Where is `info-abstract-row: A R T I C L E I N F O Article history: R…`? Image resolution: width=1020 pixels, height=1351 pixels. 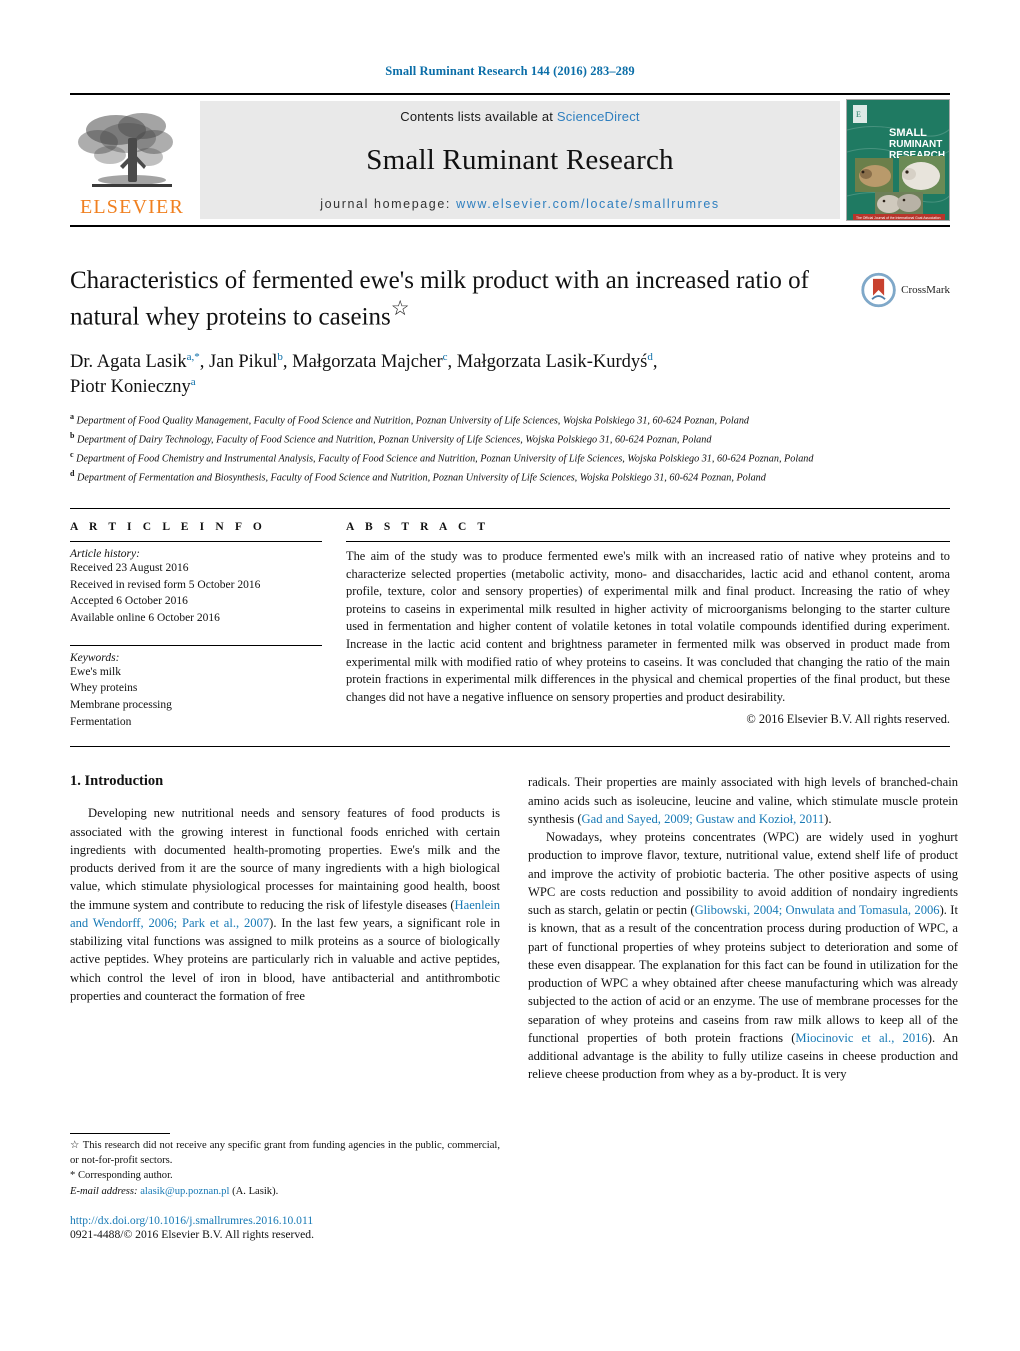
info-abstract-row: A R T I C L E I N F O Article history: R… is located at coordinates (510, 625).